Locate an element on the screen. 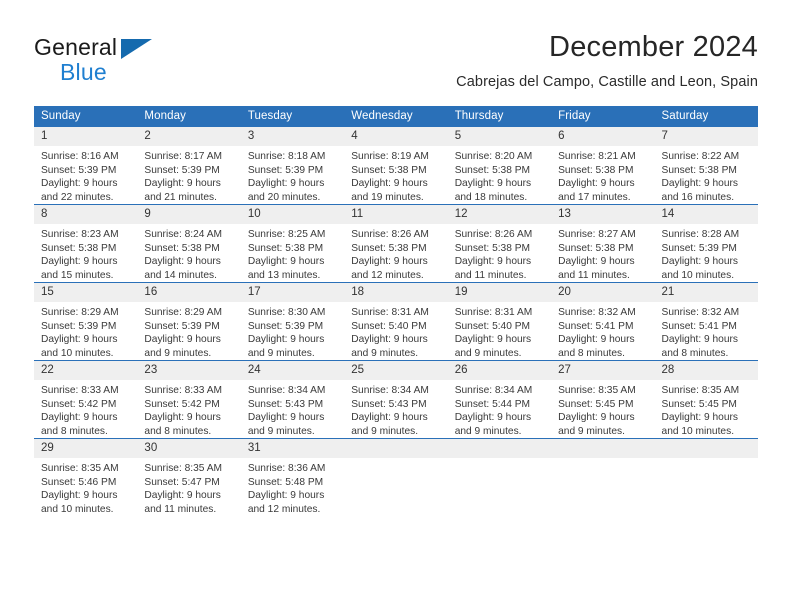  sunrise-text: Sunrise: 8:27 AM is located at coordinates (597, 234).